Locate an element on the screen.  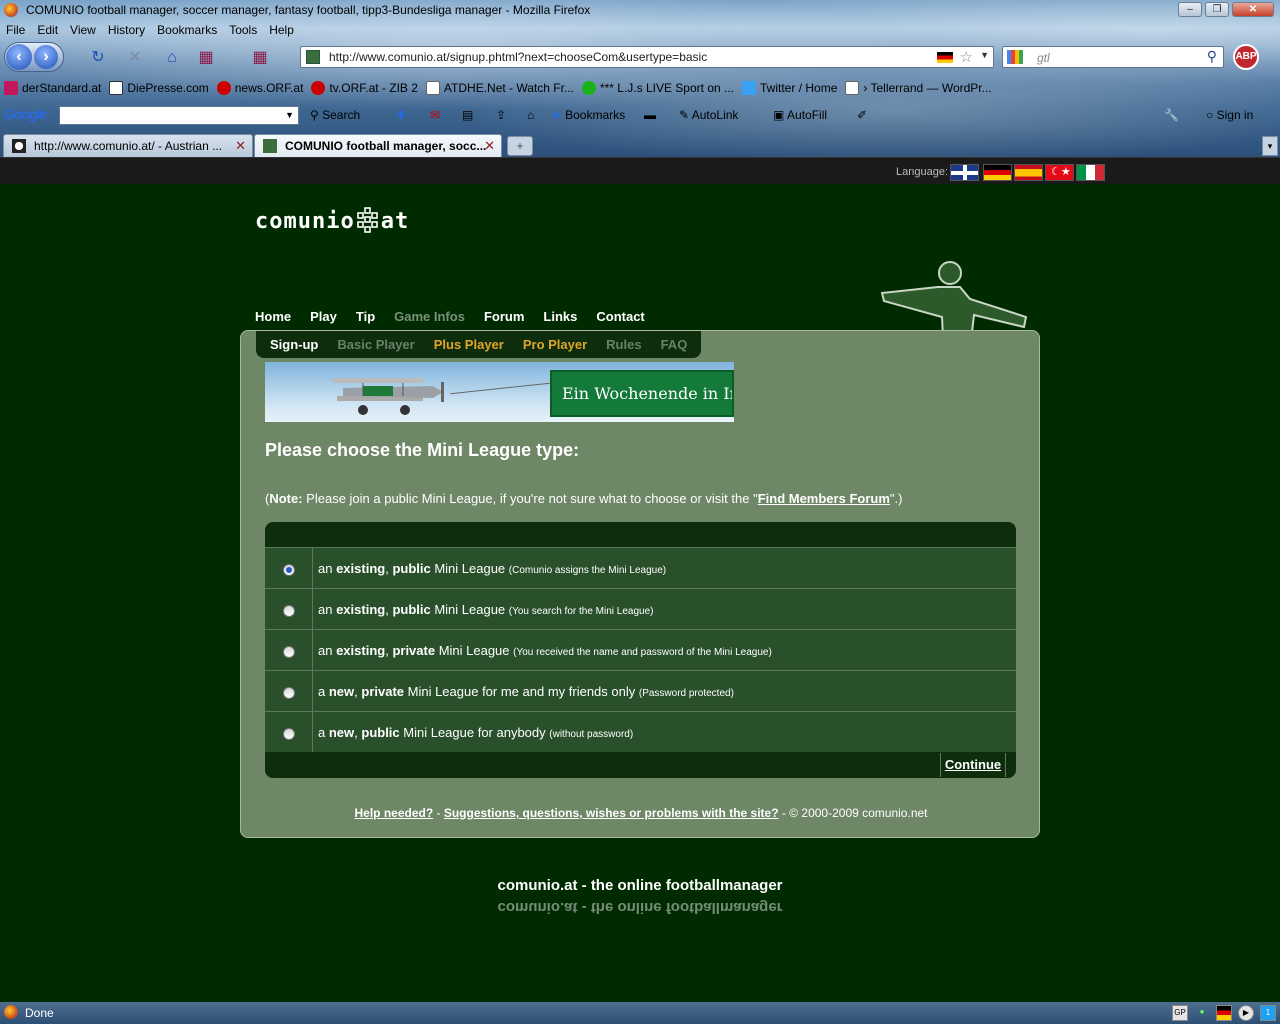
nav-links: Links is located at coordinates (560, 316).